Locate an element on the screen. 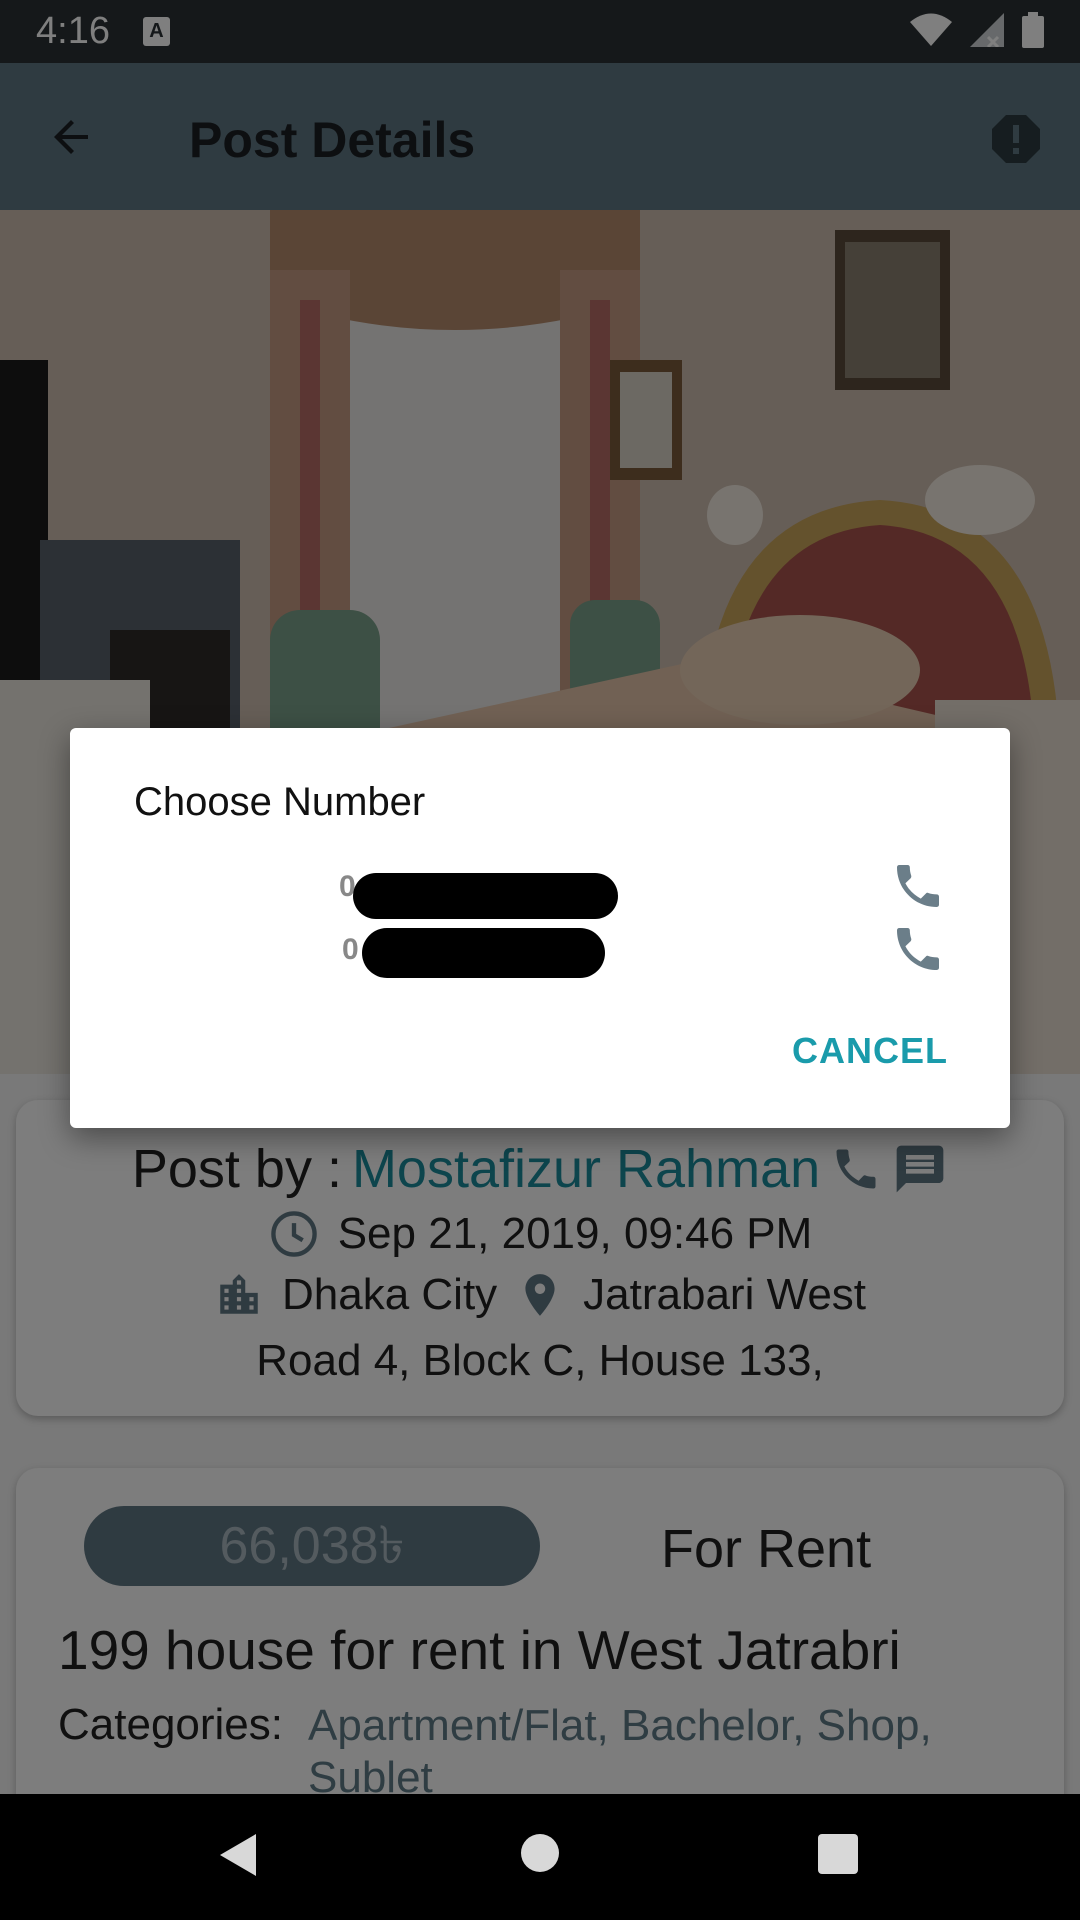 The height and width of the screenshot is (1920, 1080). navigation-bar is located at coordinates (540, 1857).